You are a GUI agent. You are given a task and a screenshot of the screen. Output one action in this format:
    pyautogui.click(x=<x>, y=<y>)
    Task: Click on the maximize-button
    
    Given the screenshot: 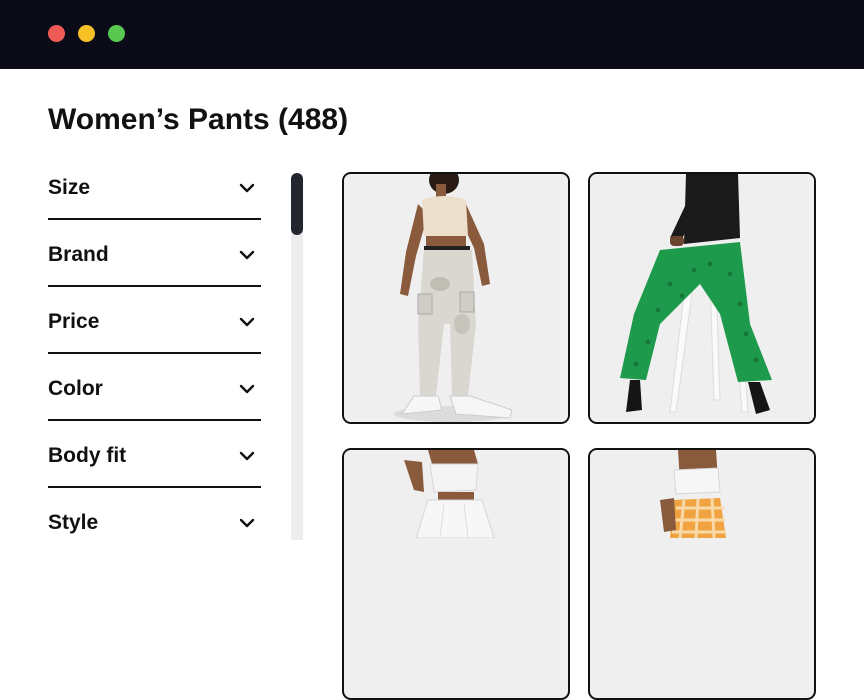 What is the action you would take?
    pyautogui.click(x=116, y=33)
    